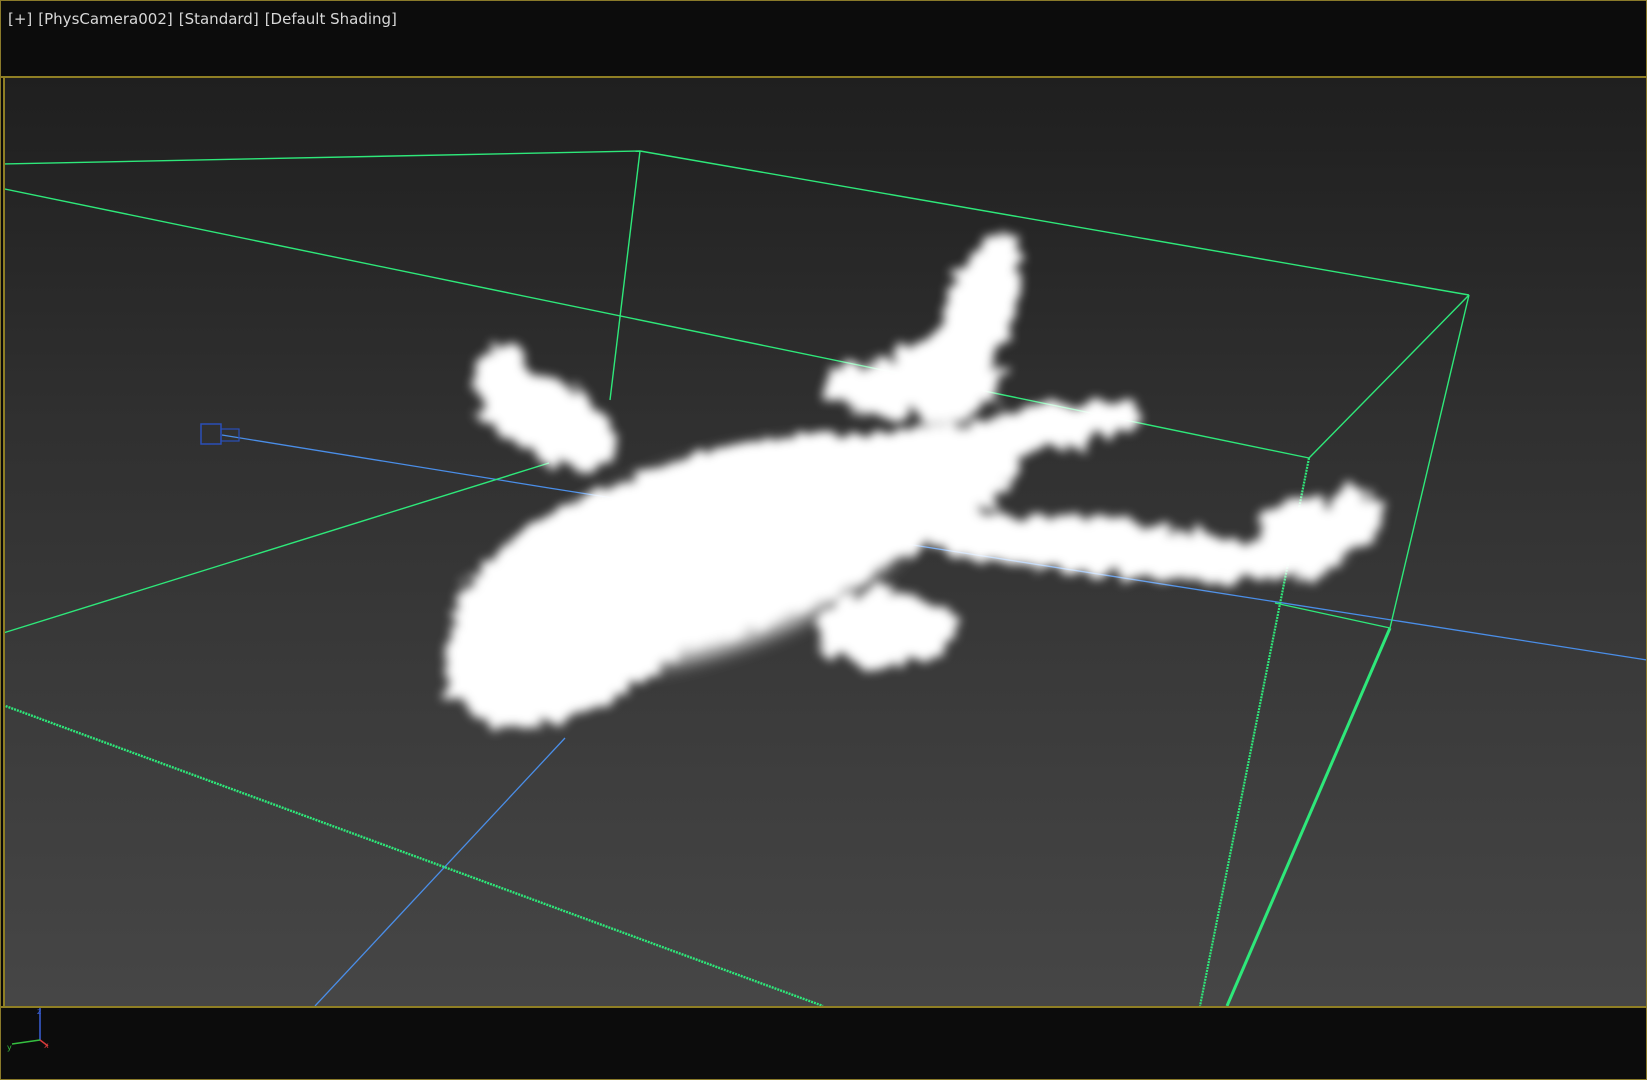 The image size is (1647, 1080). What do you see at coordinates (2, 542) in the screenshot?
I see `viewport-left-edge` at bounding box center [2, 542].